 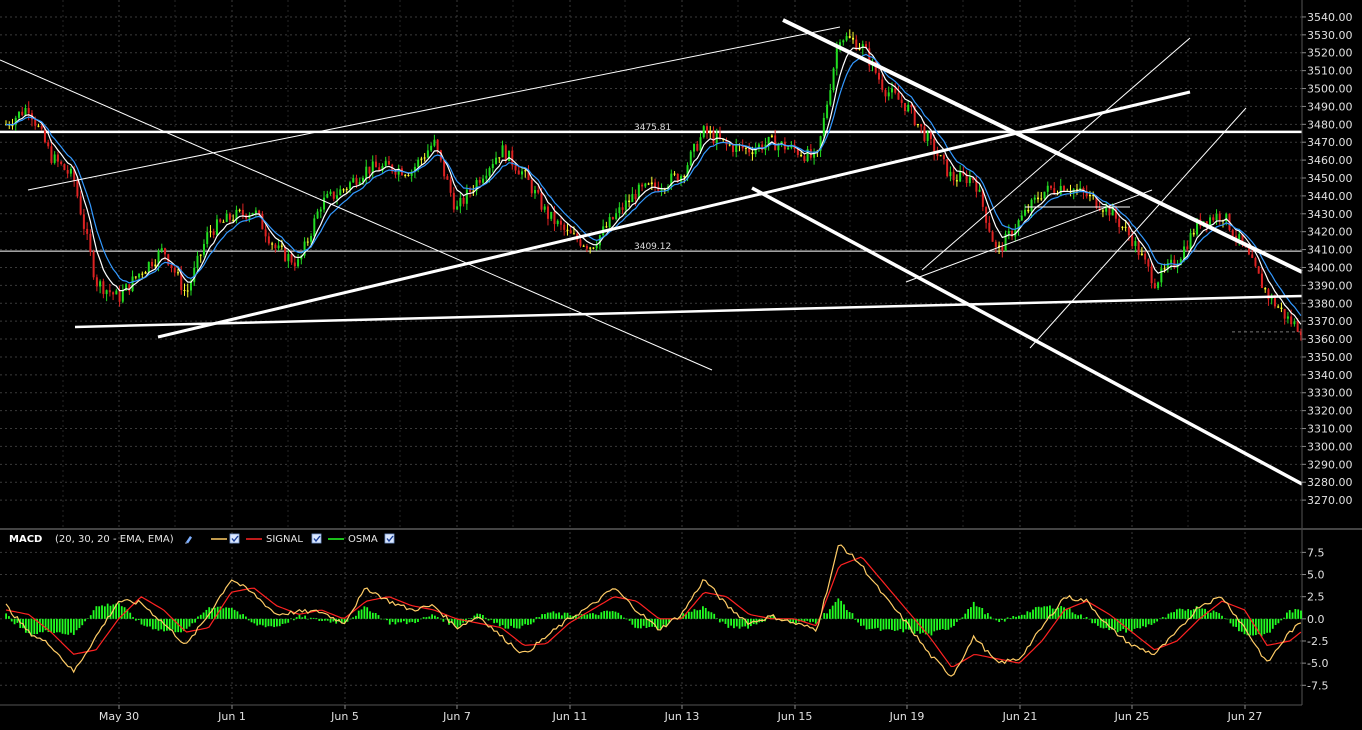 I want to click on price-tick-label: 3530.00, so click(x=1330, y=35).